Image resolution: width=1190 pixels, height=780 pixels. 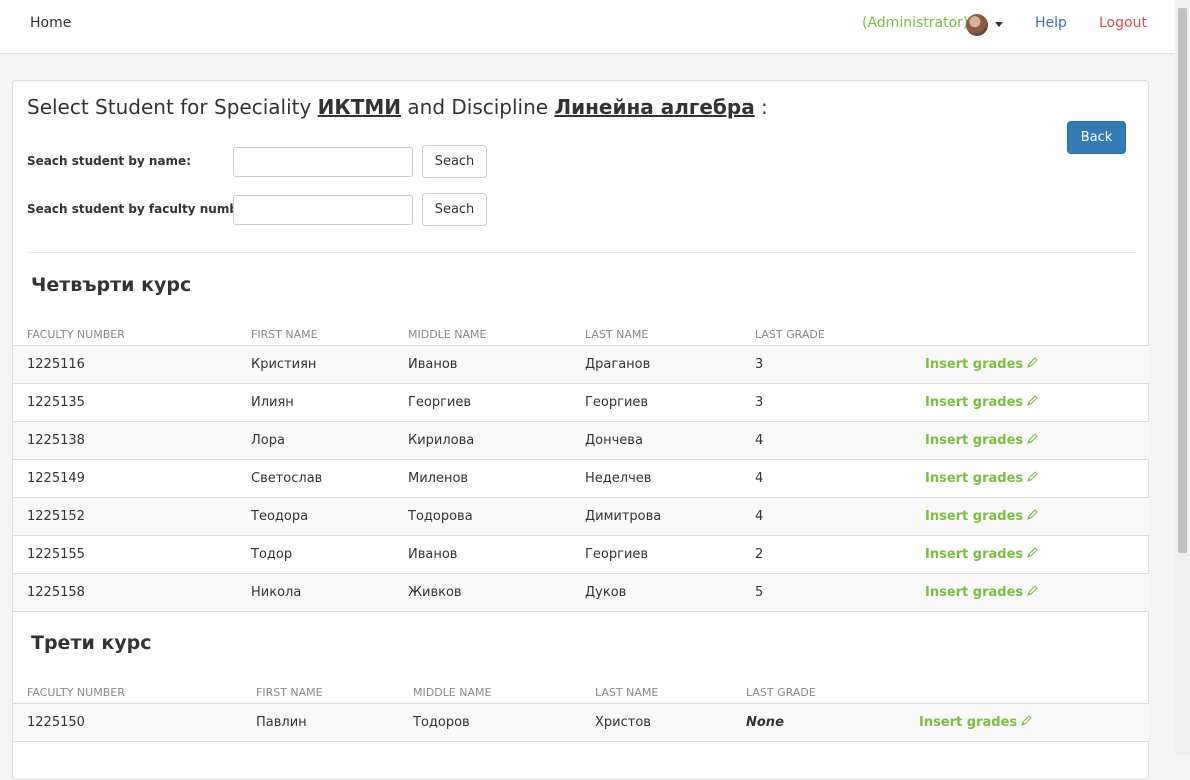 What do you see at coordinates (496, 440) in the screenshot?
I see `middle-name-cell: Кирилова` at bounding box center [496, 440].